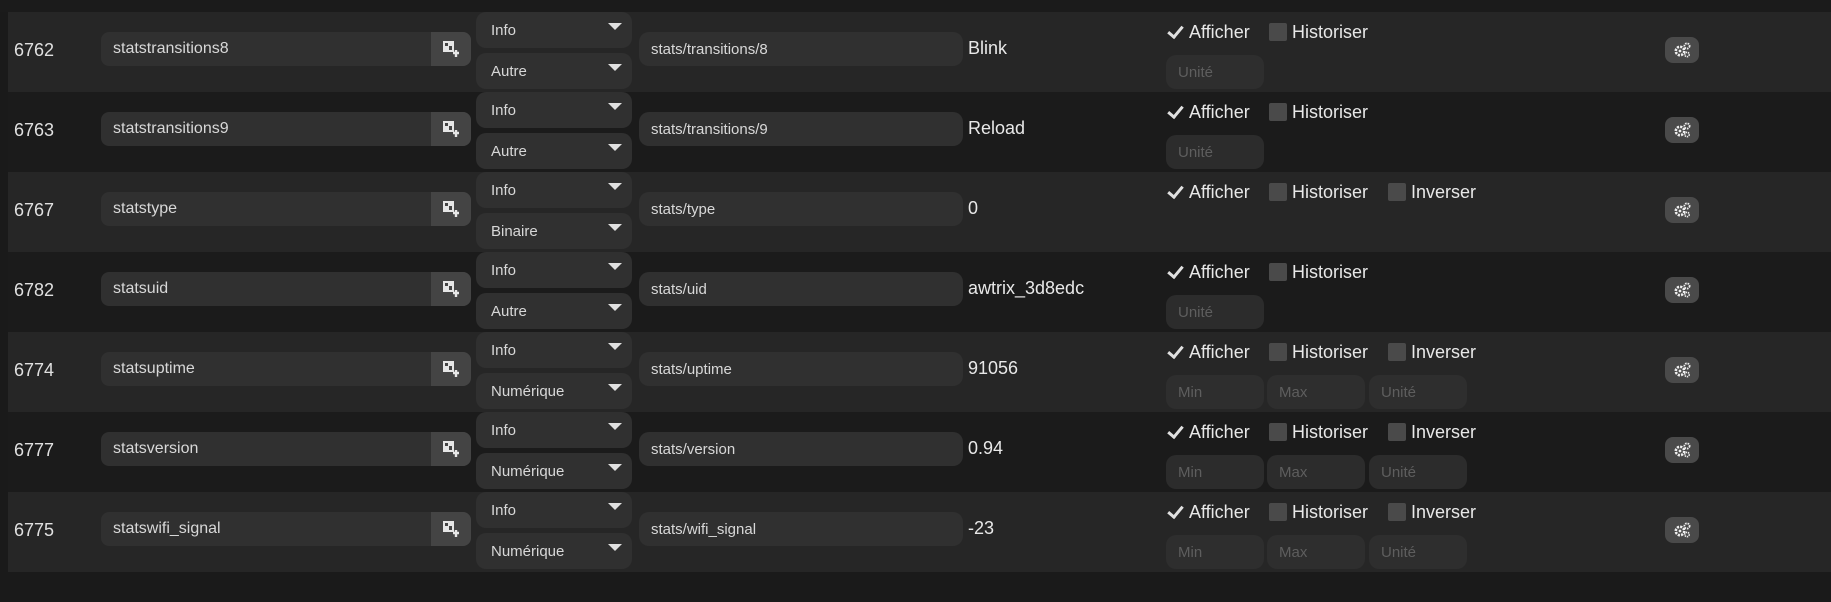 The height and width of the screenshot is (602, 1831). Describe the element at coordinates (286, 449) in the screenshot. I see `command-name-input: statsversion` at that location.